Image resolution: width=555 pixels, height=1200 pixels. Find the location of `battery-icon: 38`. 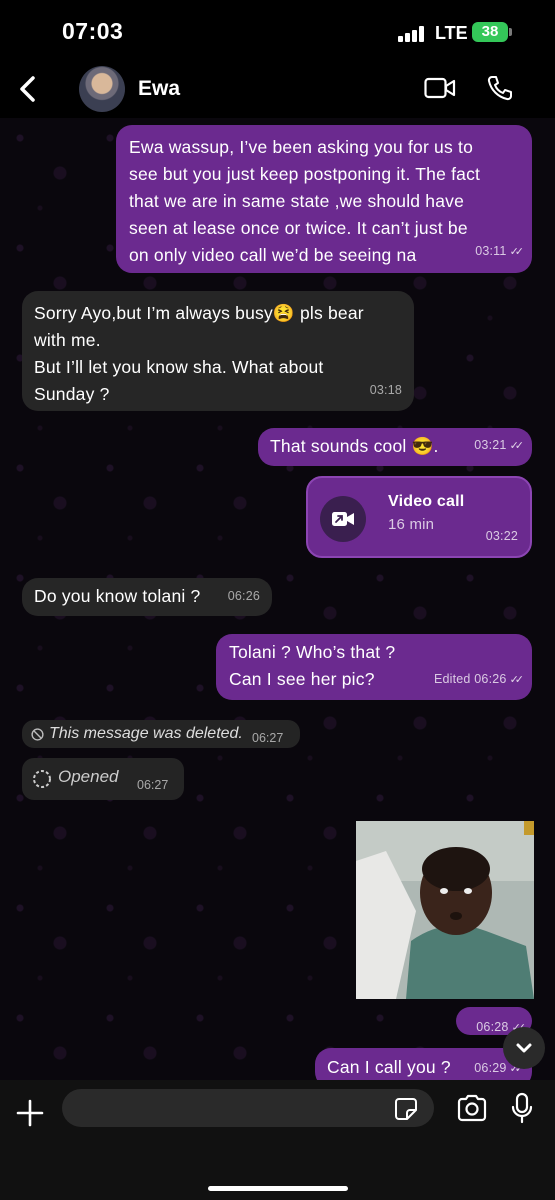

battery-icon: 38 is located at coordinates (492, 32).